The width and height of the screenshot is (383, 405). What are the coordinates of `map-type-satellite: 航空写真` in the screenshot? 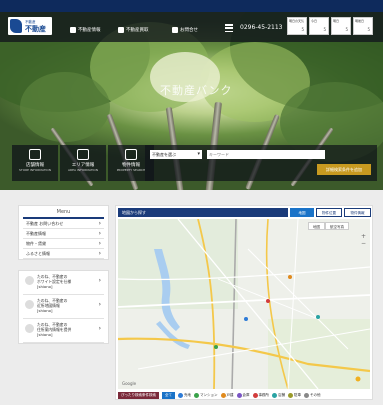 It's located at (337, 226).